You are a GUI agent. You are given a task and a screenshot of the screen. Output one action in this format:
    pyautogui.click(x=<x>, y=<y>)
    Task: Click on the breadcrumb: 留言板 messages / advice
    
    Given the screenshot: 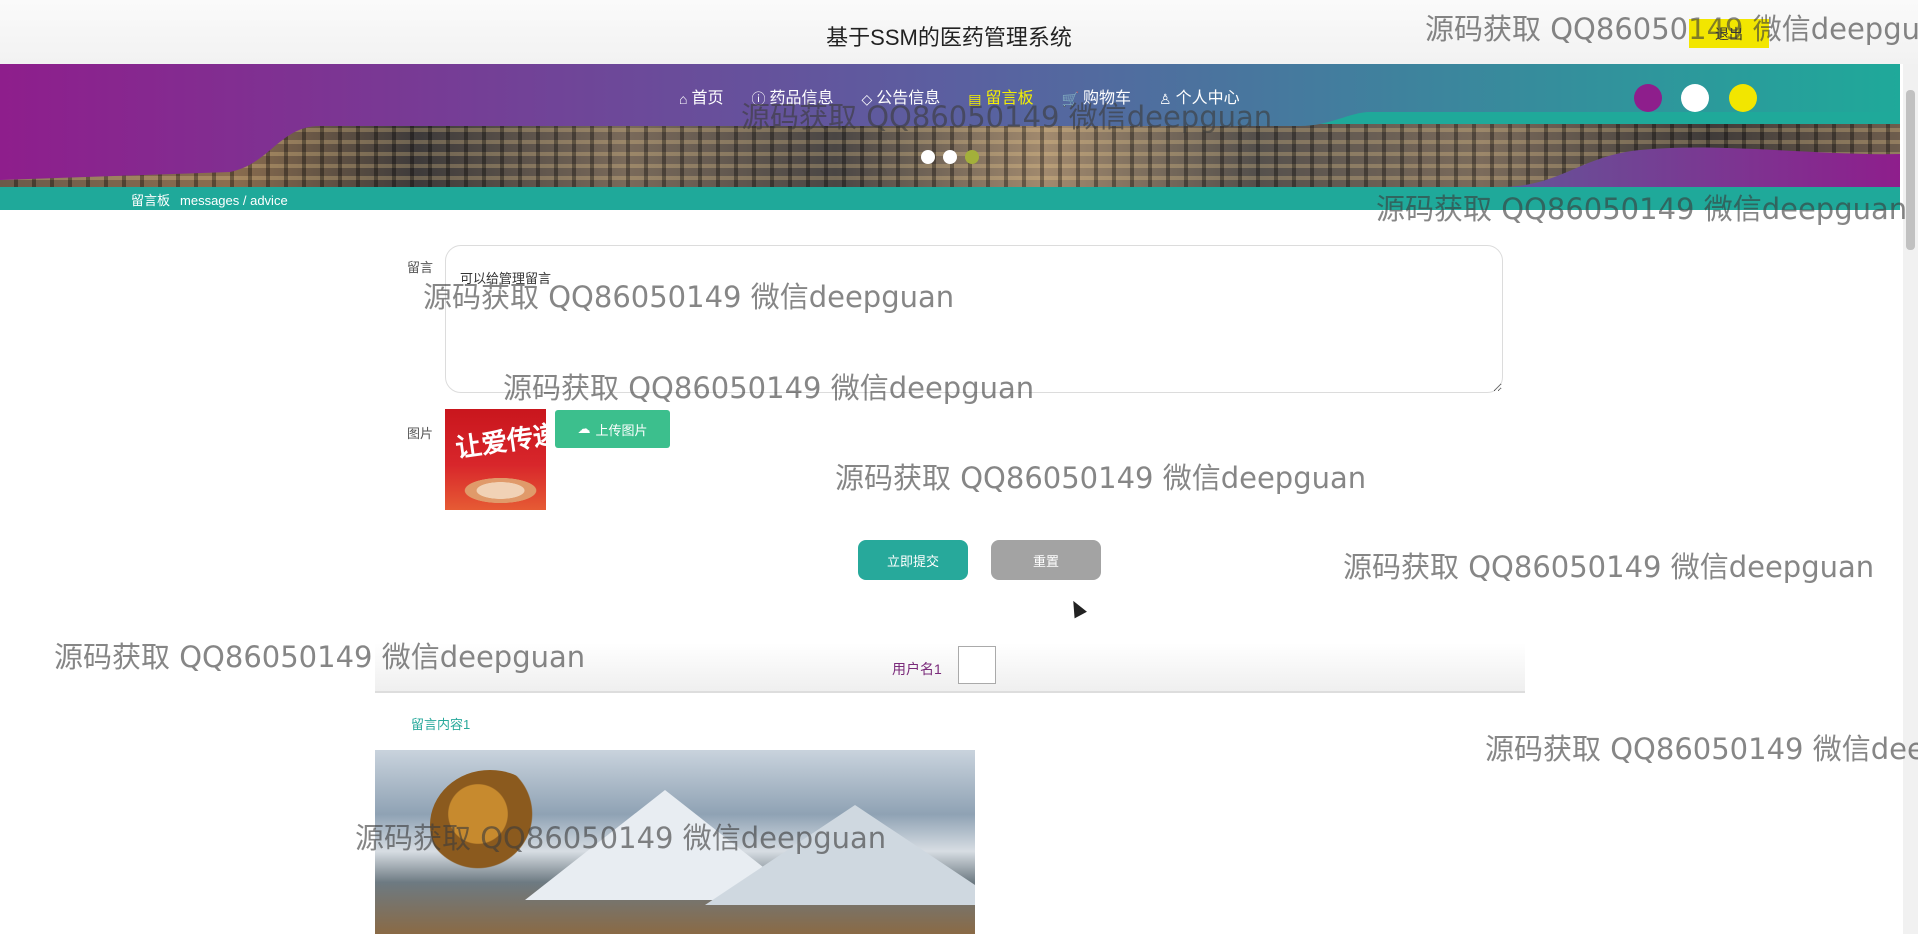 What is the action you would take?
    pyautogui.click(x=214, y=199)
    